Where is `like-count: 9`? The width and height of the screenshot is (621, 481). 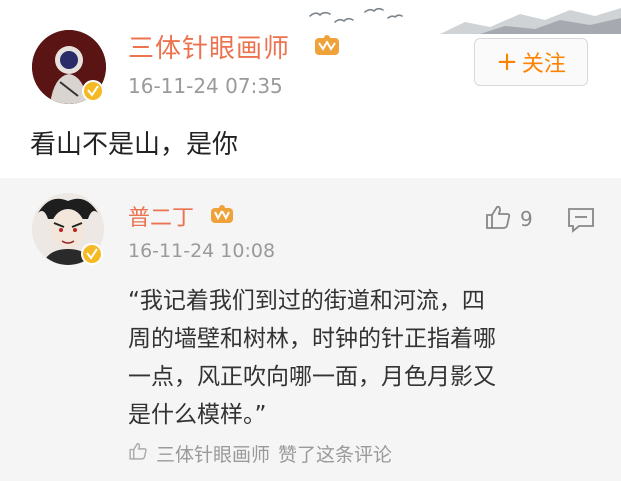
like-count: 9 is located at coordinates (526, 219).